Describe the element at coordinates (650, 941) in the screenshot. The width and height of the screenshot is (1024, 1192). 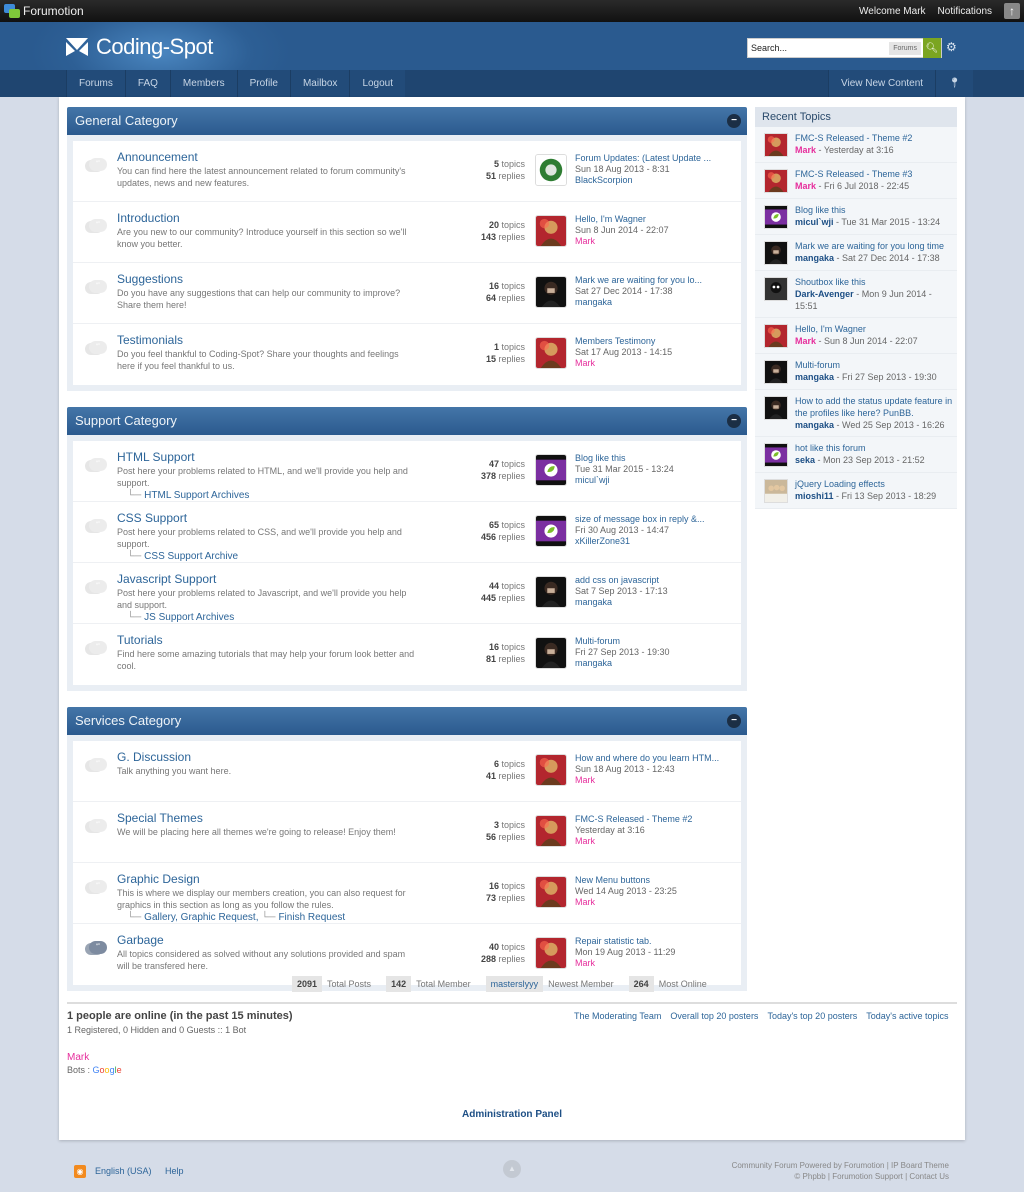
I see `last-post-title-link: Repair statistic tab.` at that location.